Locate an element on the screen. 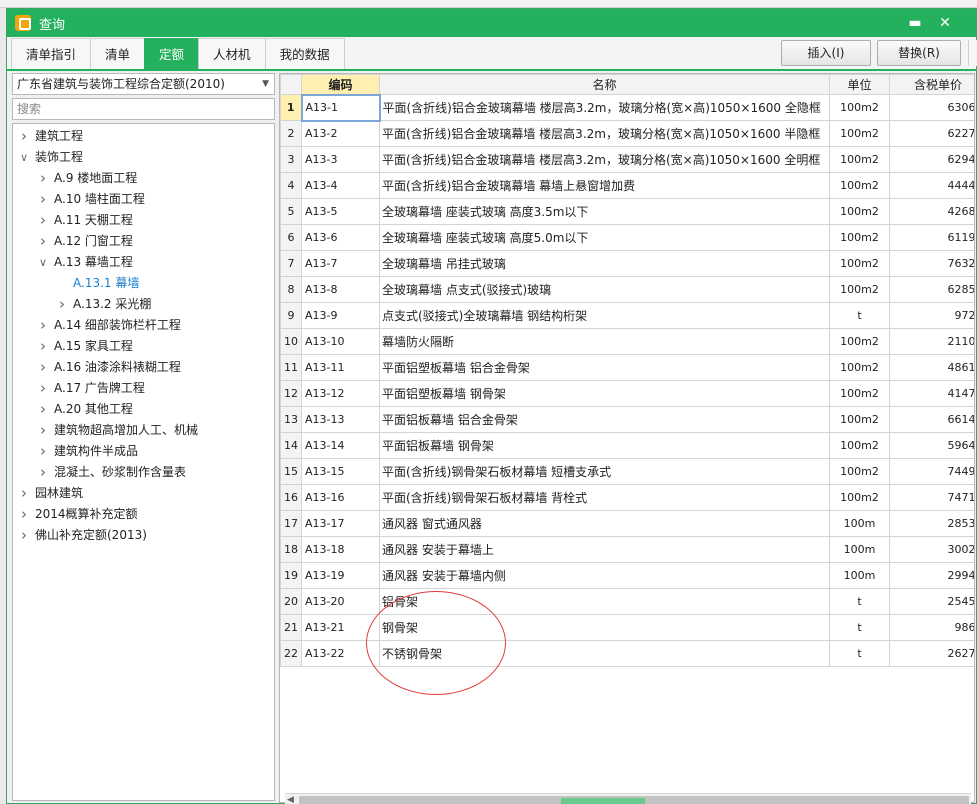 This screenshot has height=804, width=977. tree-item: › 建筑构件半成品 is located at coordinates (143, 451).